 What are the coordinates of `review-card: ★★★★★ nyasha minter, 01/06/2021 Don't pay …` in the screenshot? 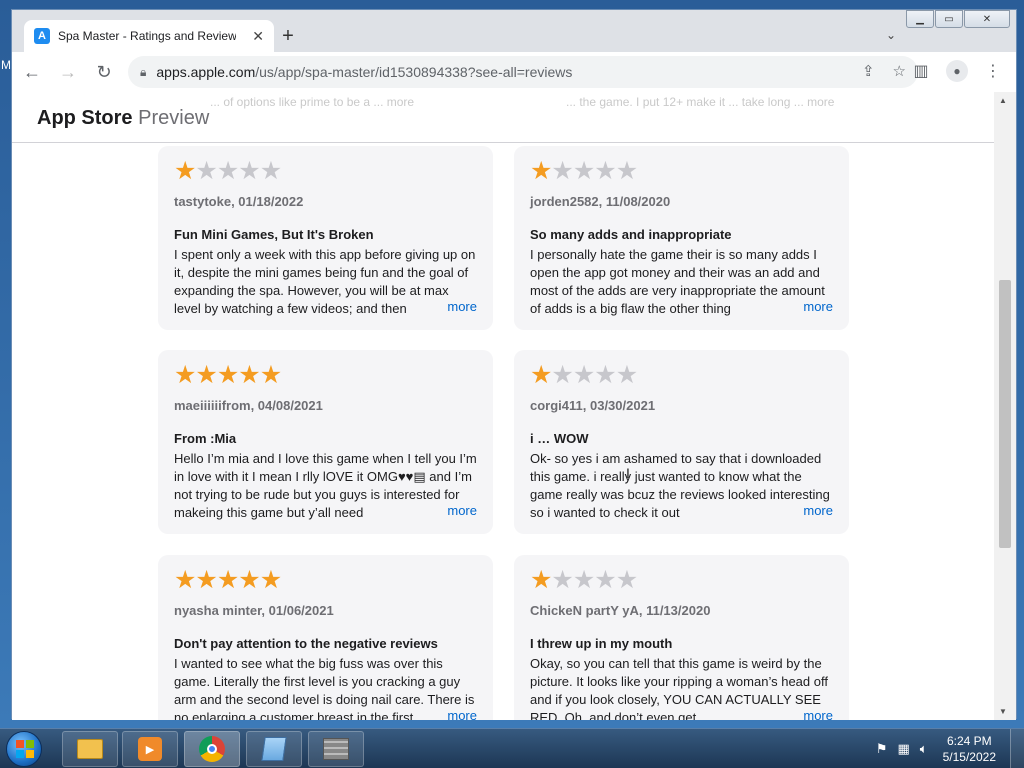 It's located at (325, 637).